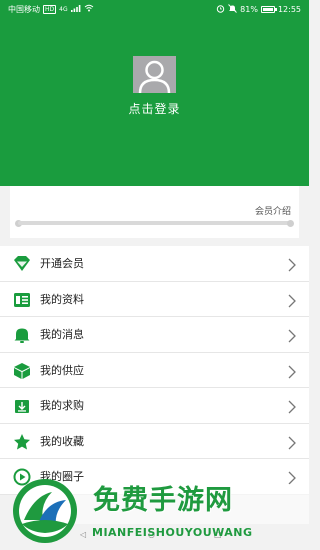 This screenshot has height=550, width=320. What do you see at coordinates (24, 9) in the screenshot?
I see `carrier-name: 中国移动` at bounding box center [24, 9].